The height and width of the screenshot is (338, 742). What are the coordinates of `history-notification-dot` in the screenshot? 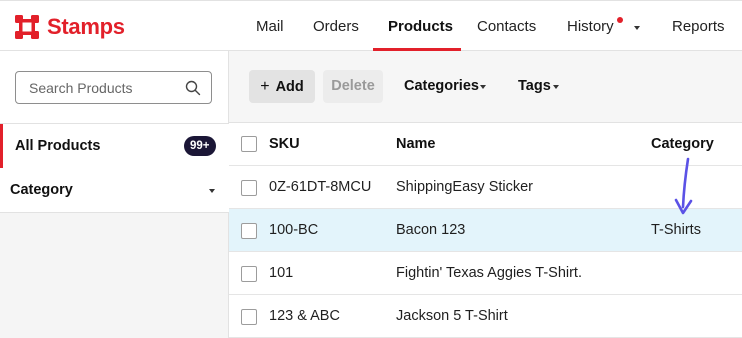 It's located at (620, 20).